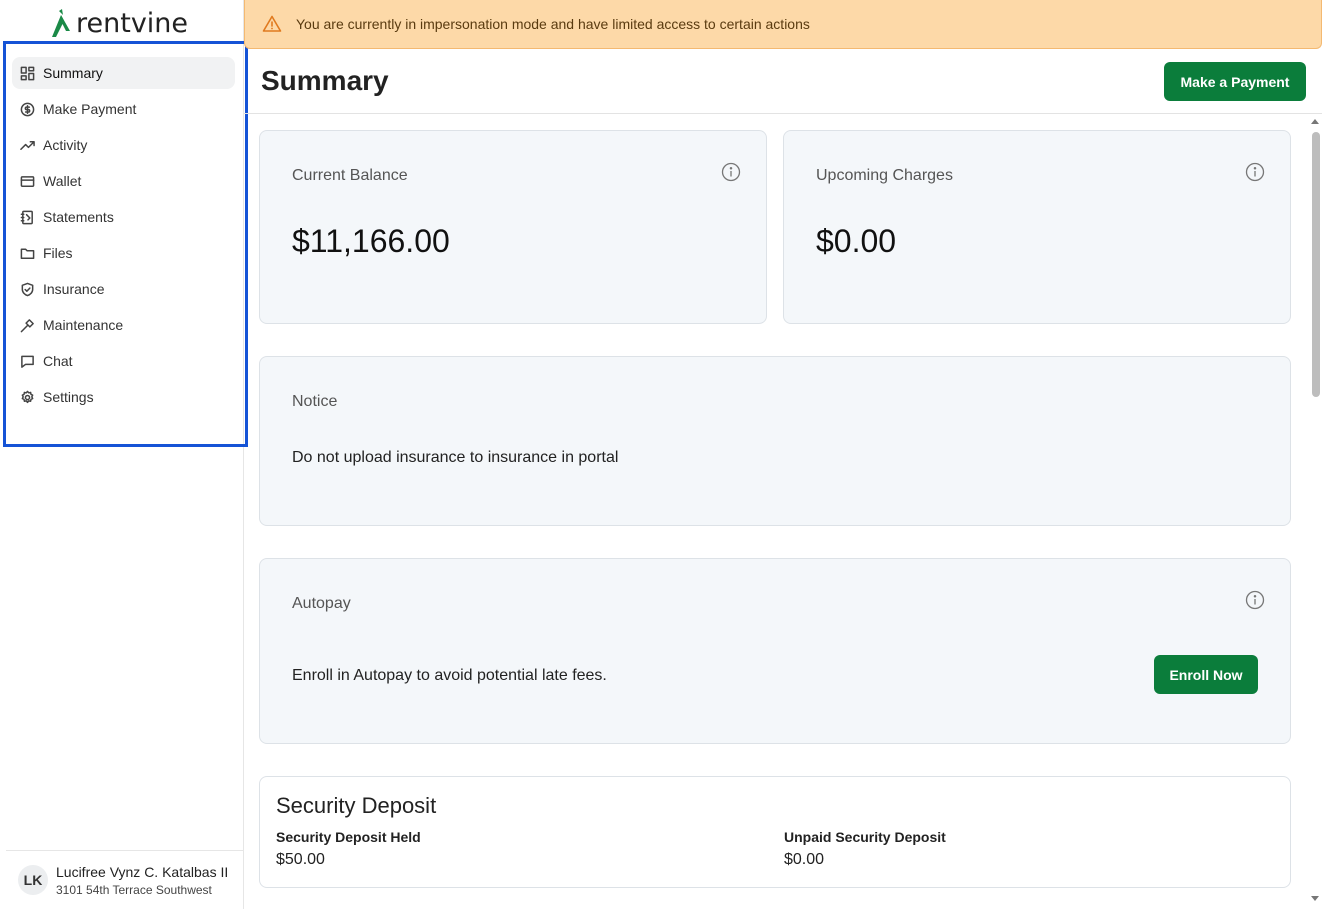 This screenshot has width=1334, height=909. I want to click on hammer-icon, so click(27, 325).